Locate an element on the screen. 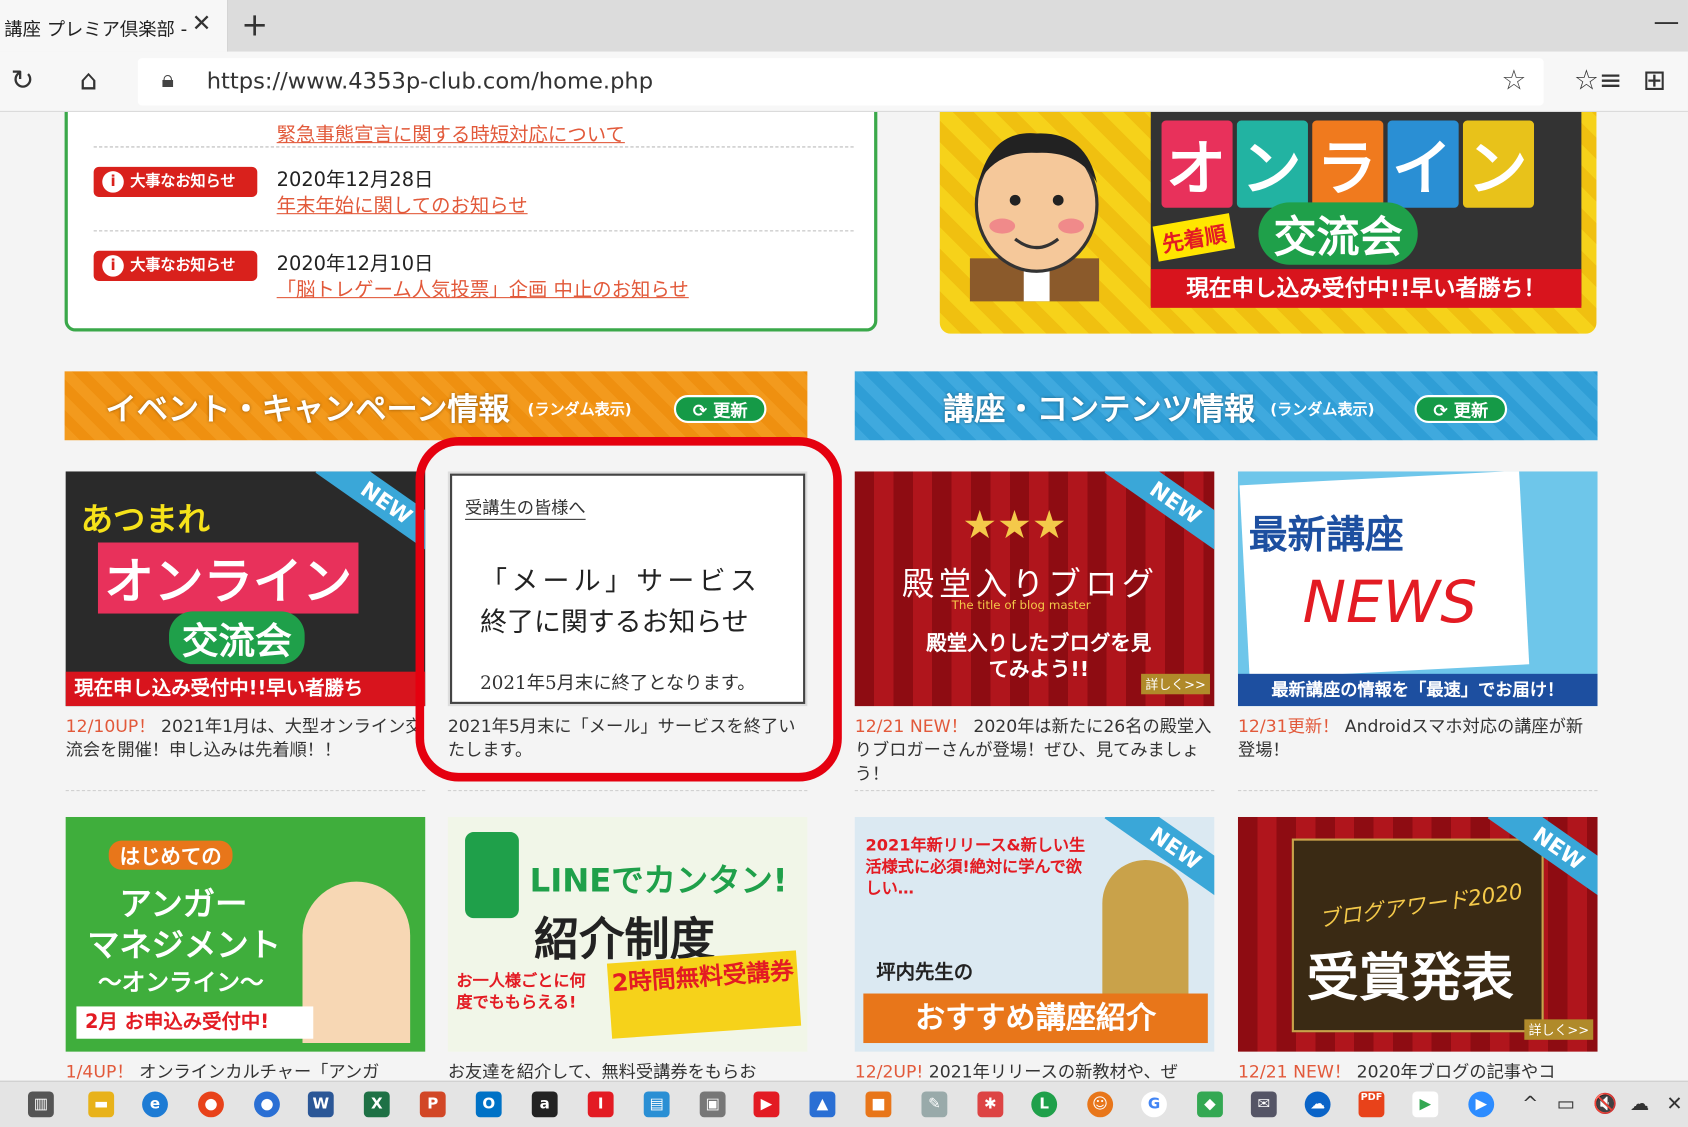  zoom-icon: ▶ is located at coordinates (1481, 1104).